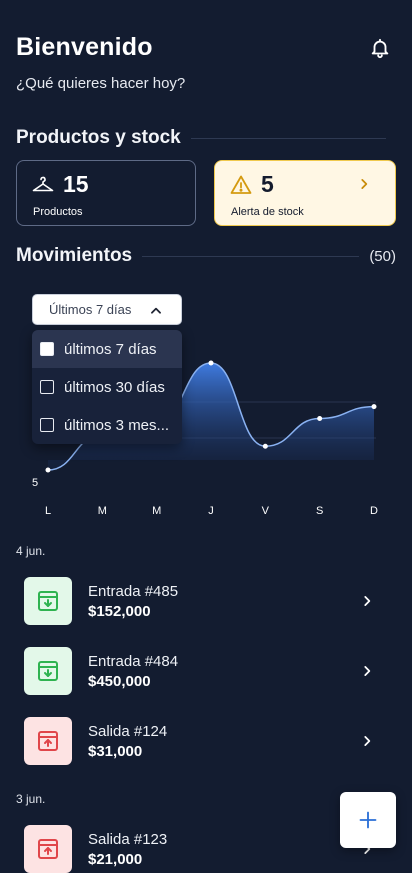 The height and width of the screenshot is (873, 412). I want to click on transaction-row: Entrada #485 $152,000, so click(204, 601).